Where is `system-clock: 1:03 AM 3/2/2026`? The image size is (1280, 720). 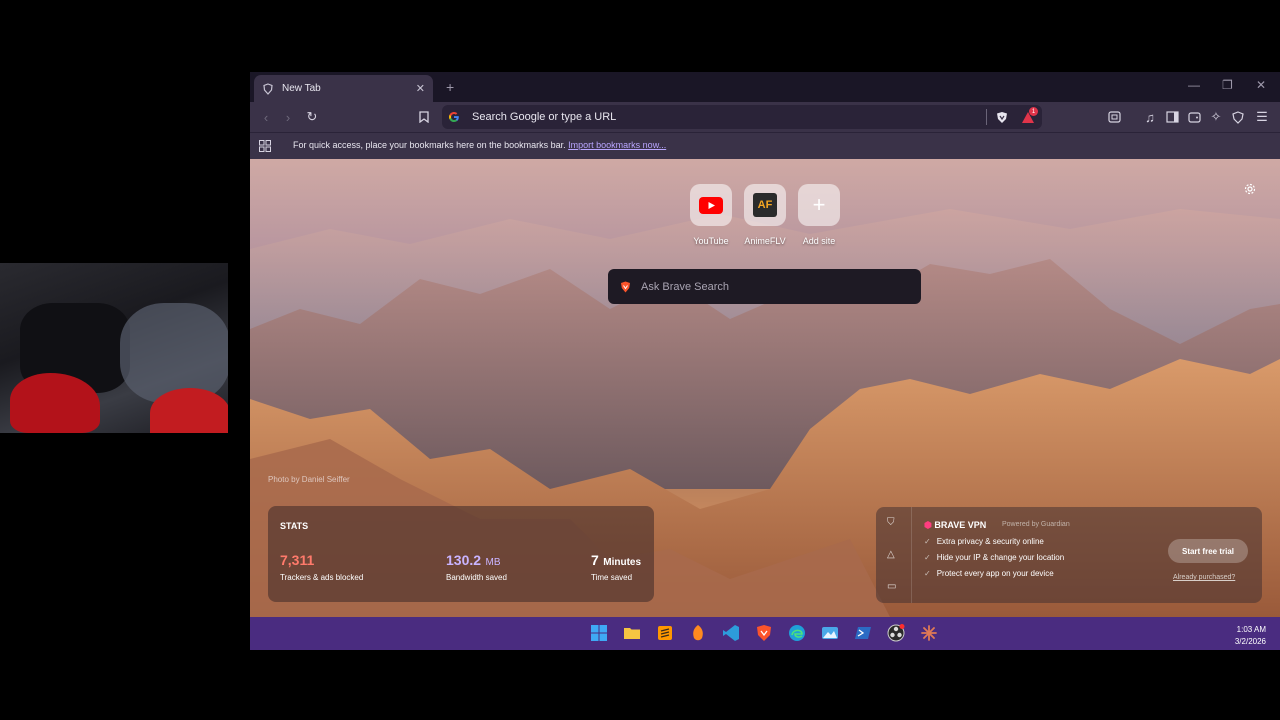
system-clock: 1:03 AM 3/2/2026 is located at coordinates (1250, 636).